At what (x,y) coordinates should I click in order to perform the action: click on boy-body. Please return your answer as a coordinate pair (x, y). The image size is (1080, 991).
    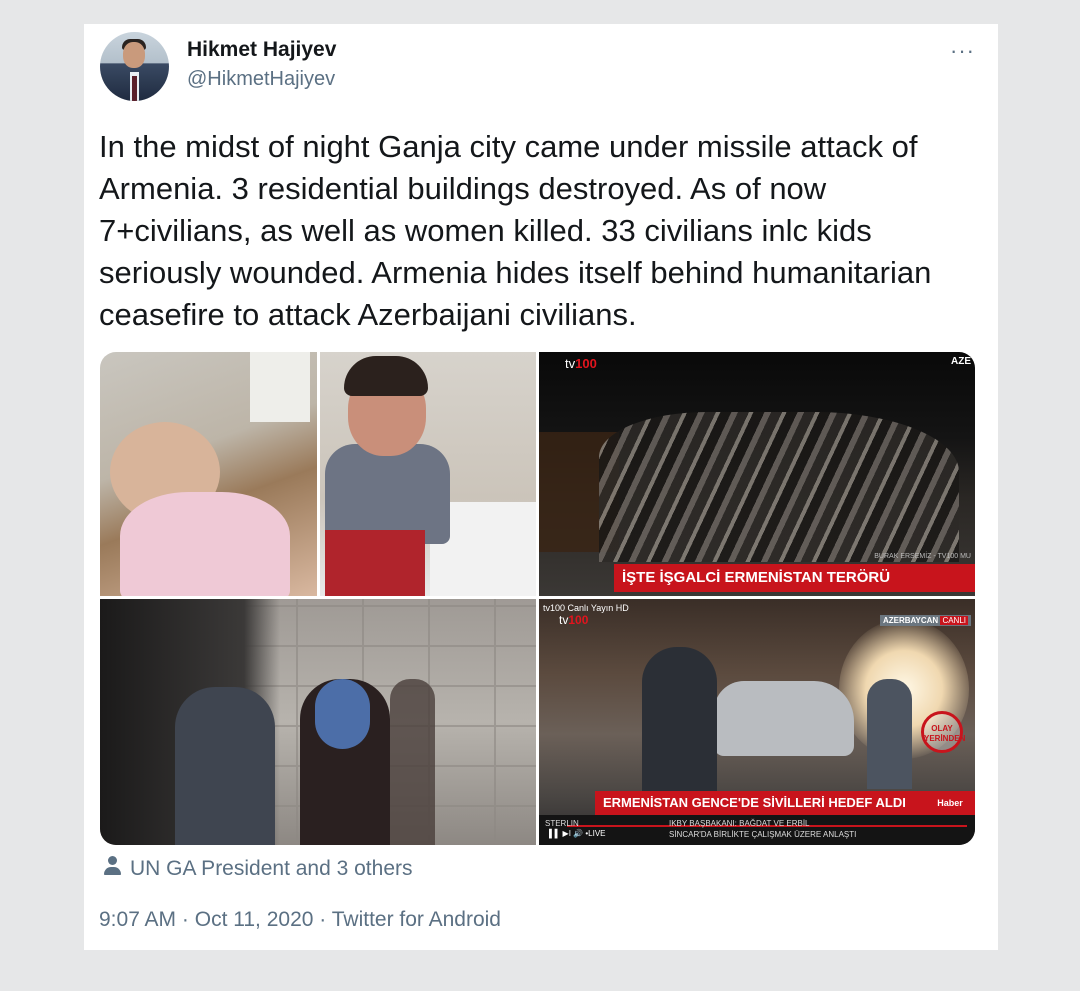
    Looking at the image, I should click on (387, 494).